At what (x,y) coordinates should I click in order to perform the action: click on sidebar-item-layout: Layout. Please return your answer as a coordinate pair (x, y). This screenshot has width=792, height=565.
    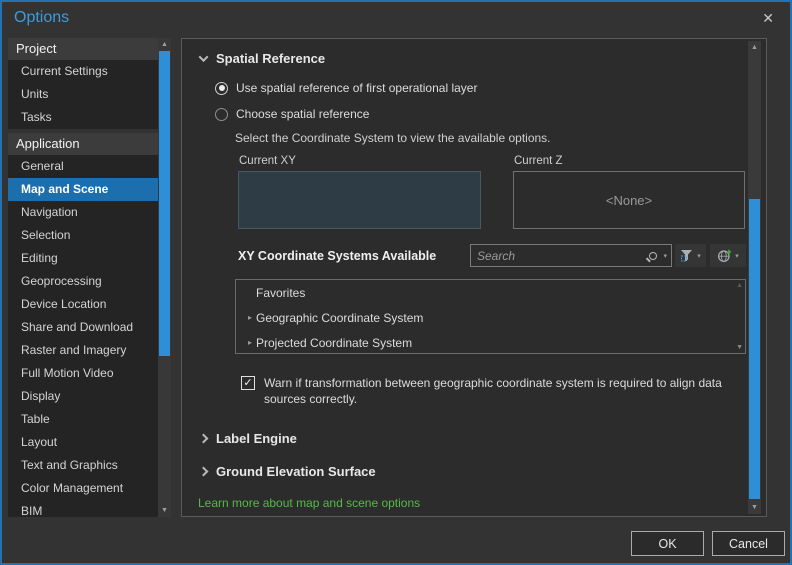
    Looking at the image, I should click on (83, 442).